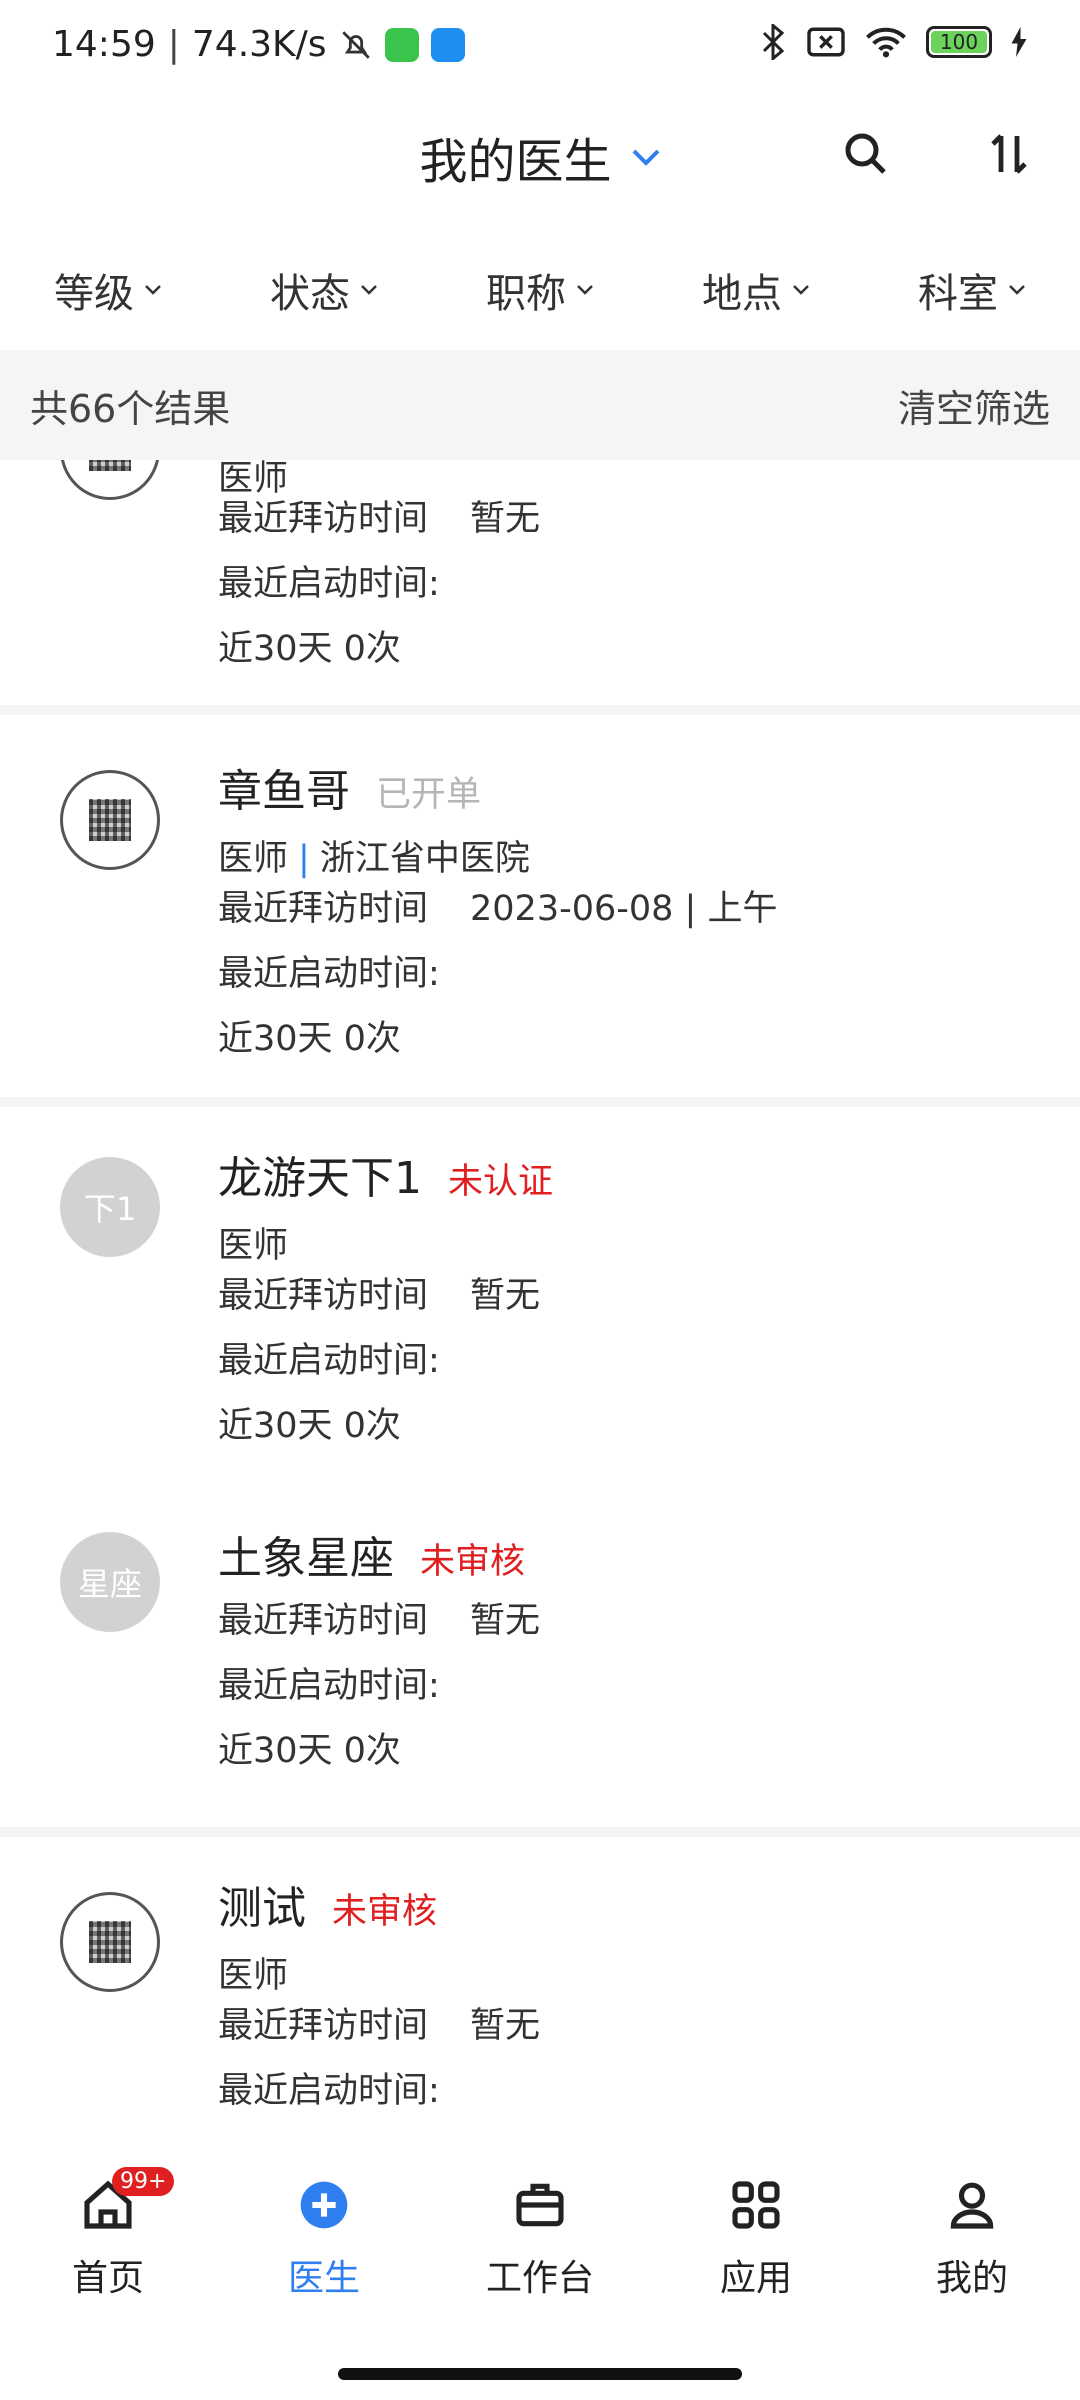  What do you see at coordinates (540, 405) in the screenshot?
I see `results-bar: 共66个结果 清空筛选` at bounding box center [540, 405].